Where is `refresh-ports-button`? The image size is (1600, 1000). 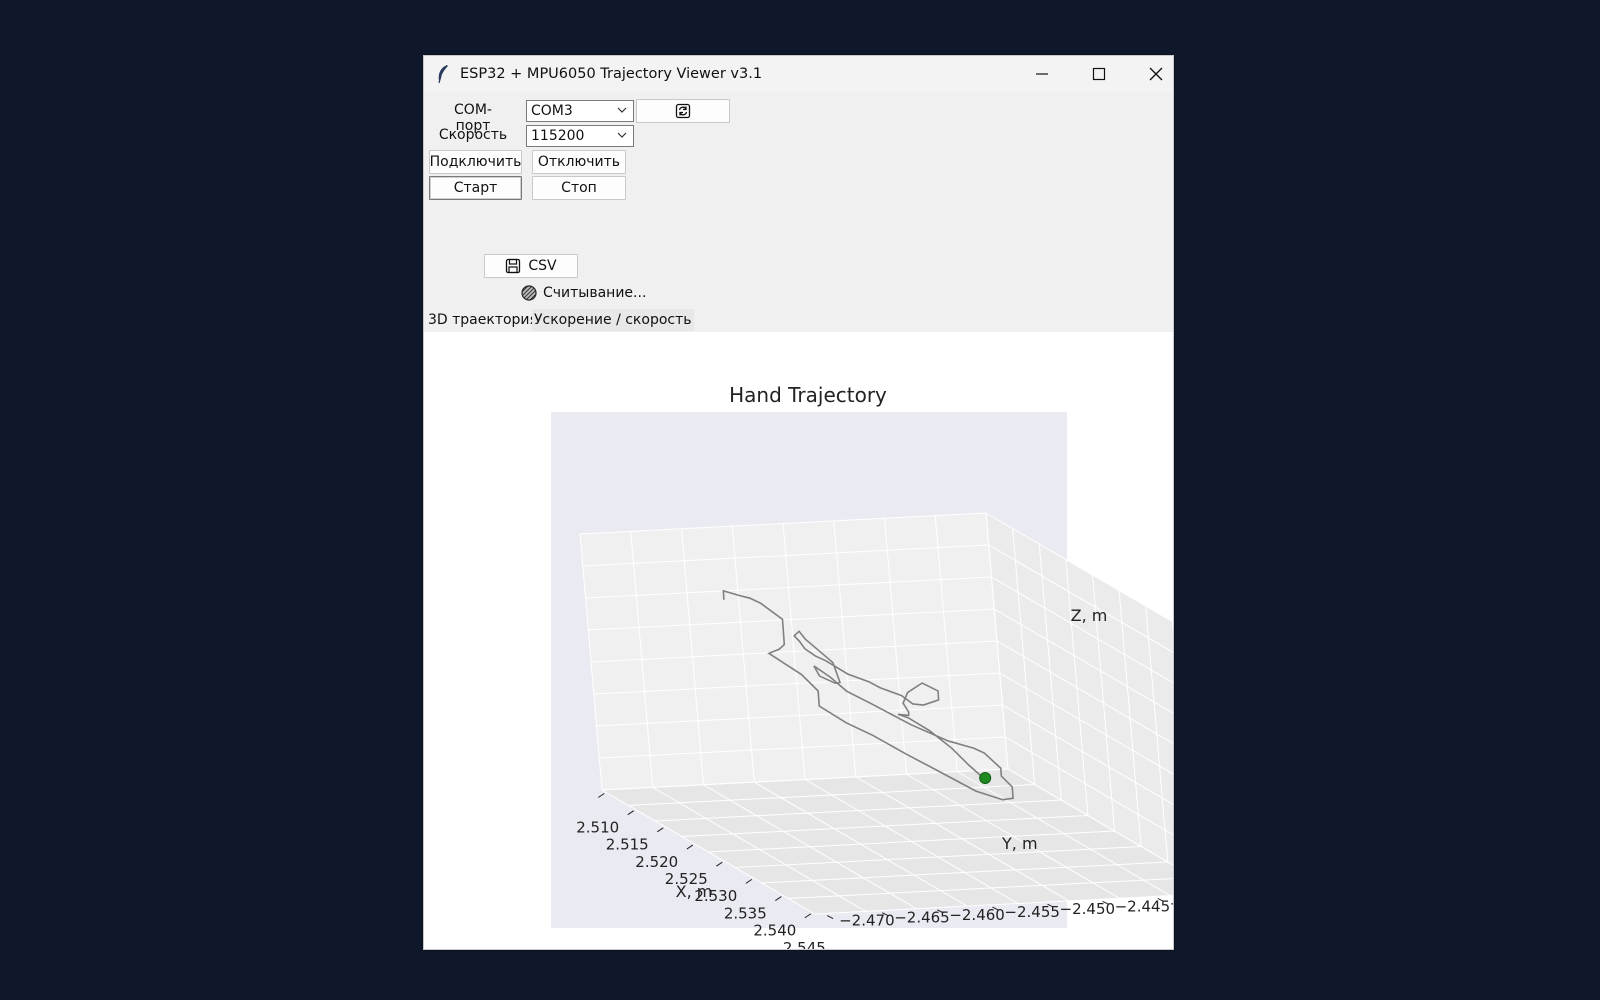 refresh-ports-button is located at coordinates (683, 111).